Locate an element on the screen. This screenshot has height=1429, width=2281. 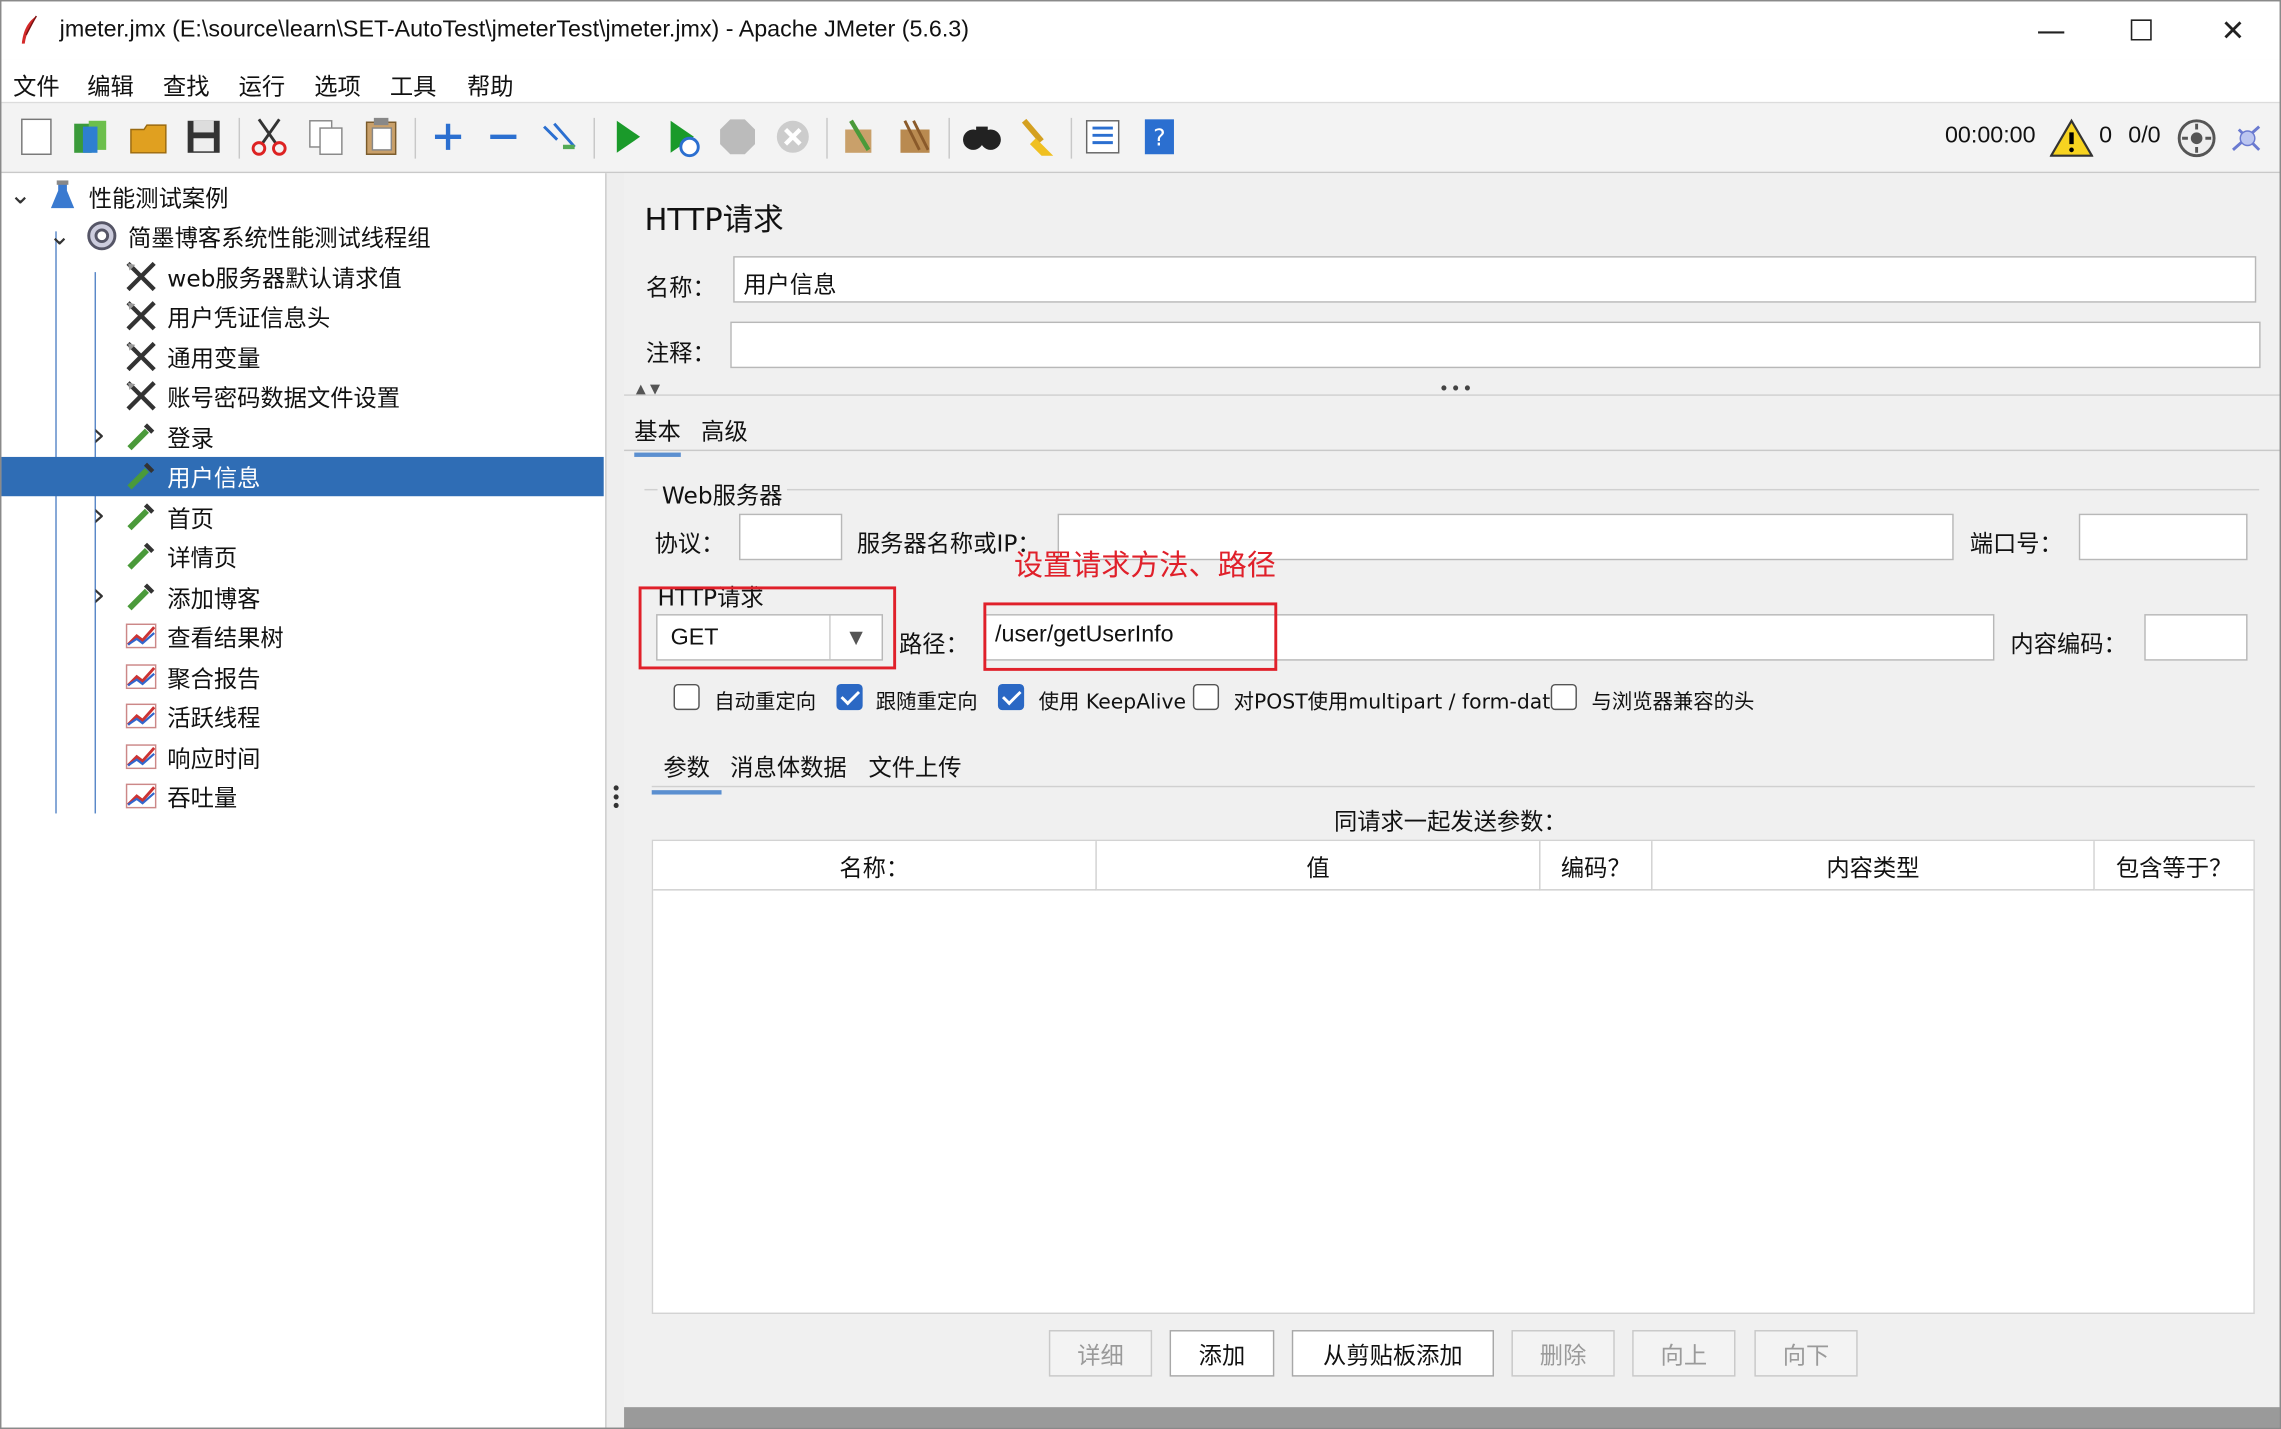
remote-hosts-icon is located at coordinates (2197, 138).